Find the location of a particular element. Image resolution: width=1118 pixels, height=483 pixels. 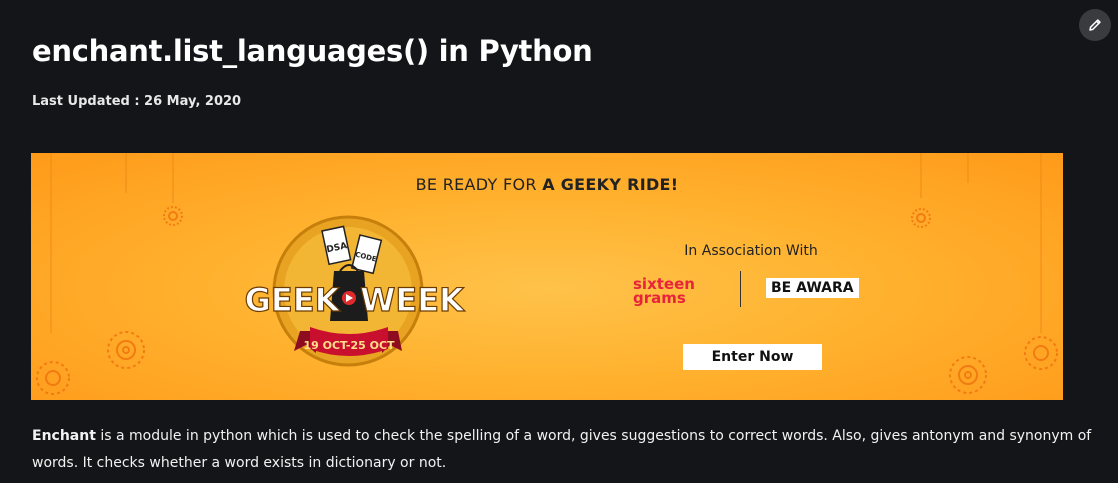

association-label: In Association With is located at coordinates (751, 251).